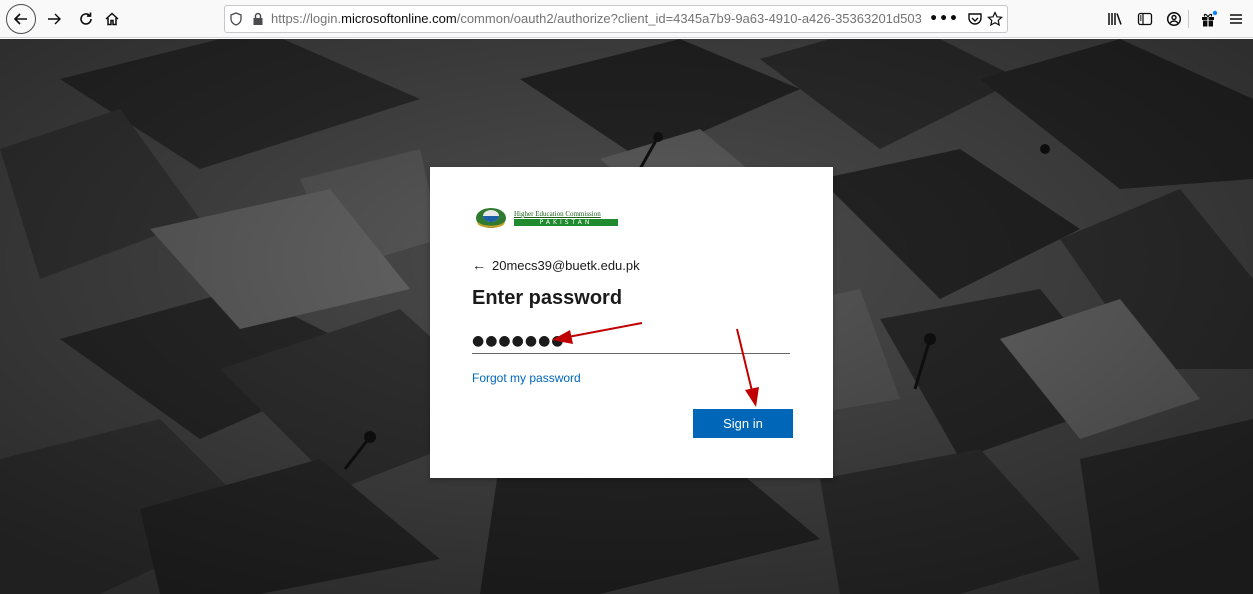 This screenshot has height=594, width=1253. I want to click on library-icon, so click(1115, 19).